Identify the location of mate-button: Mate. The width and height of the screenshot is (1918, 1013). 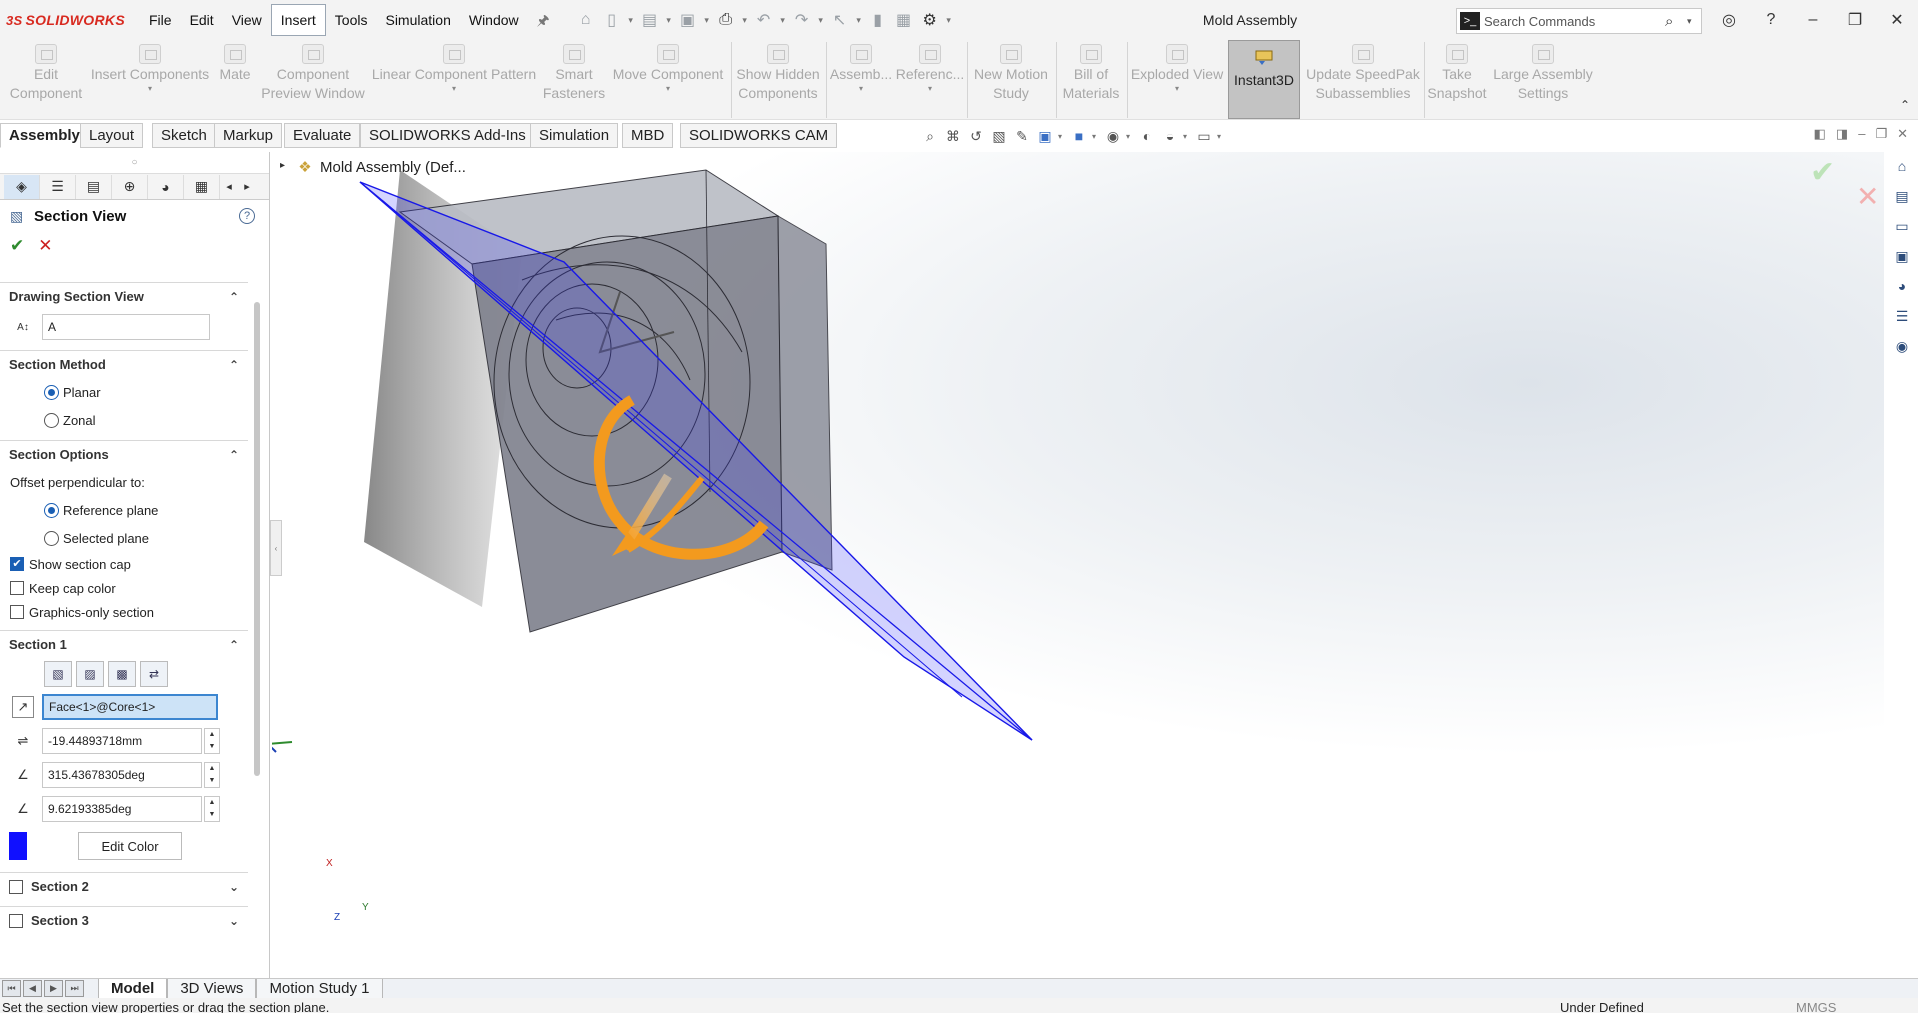
(235, 64).